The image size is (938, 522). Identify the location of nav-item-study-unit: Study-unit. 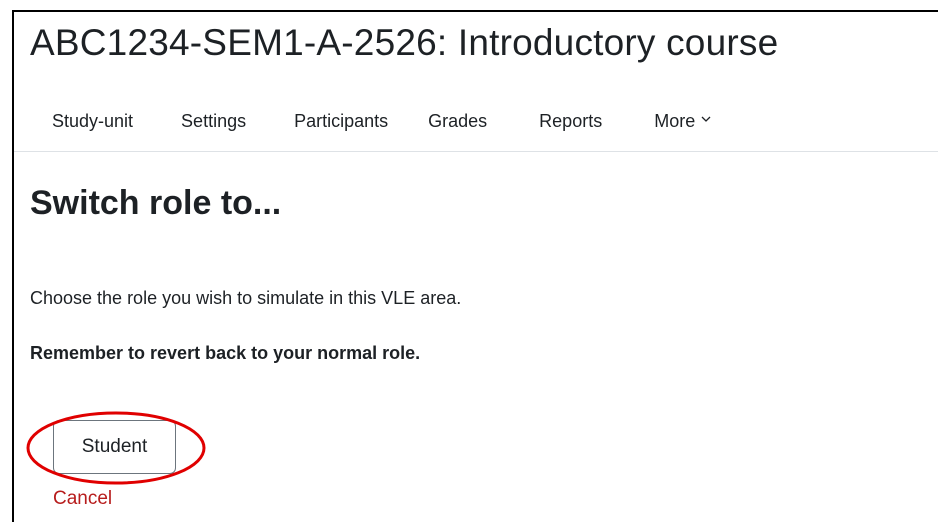
(92, 121).